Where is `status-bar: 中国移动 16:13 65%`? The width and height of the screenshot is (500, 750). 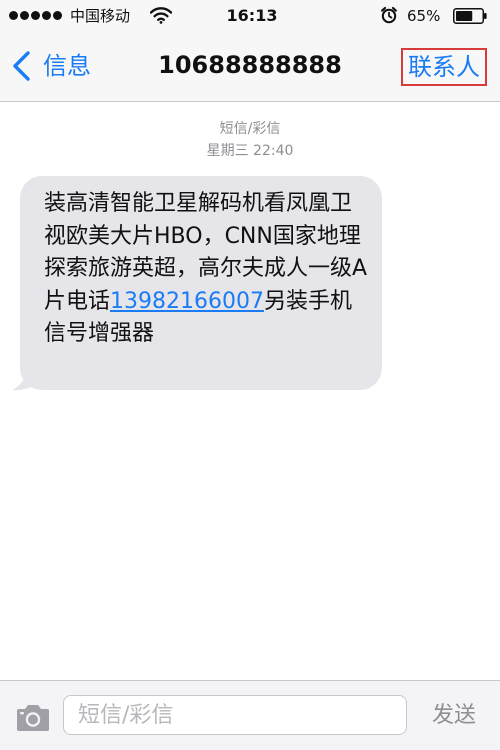 status-bar: 中国移动 16:13 65% is located at coordinates (250, 16).